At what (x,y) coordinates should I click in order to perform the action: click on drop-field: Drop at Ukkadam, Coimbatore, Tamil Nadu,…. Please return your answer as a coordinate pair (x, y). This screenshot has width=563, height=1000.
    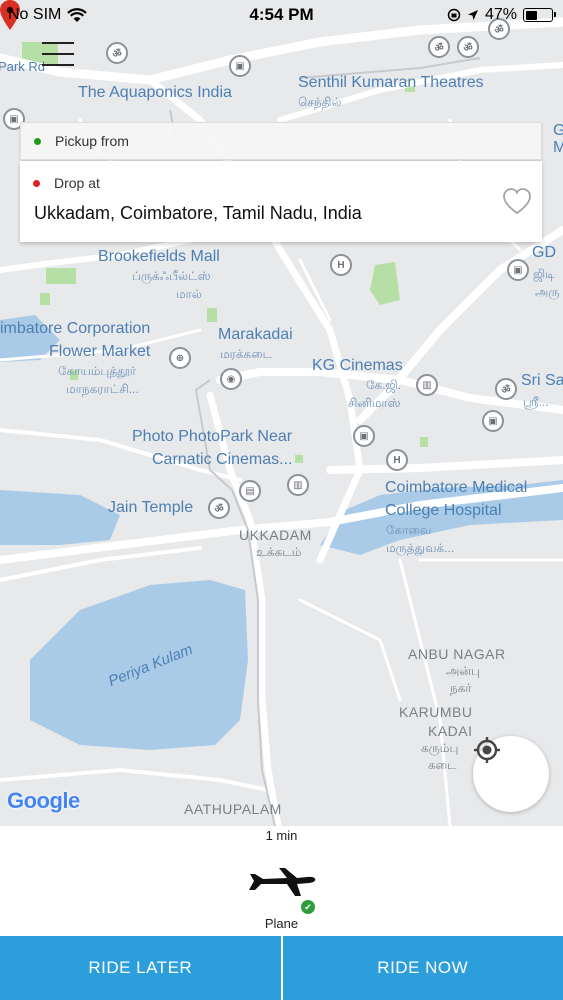
    Looking at the image, I should click on (281, 201).